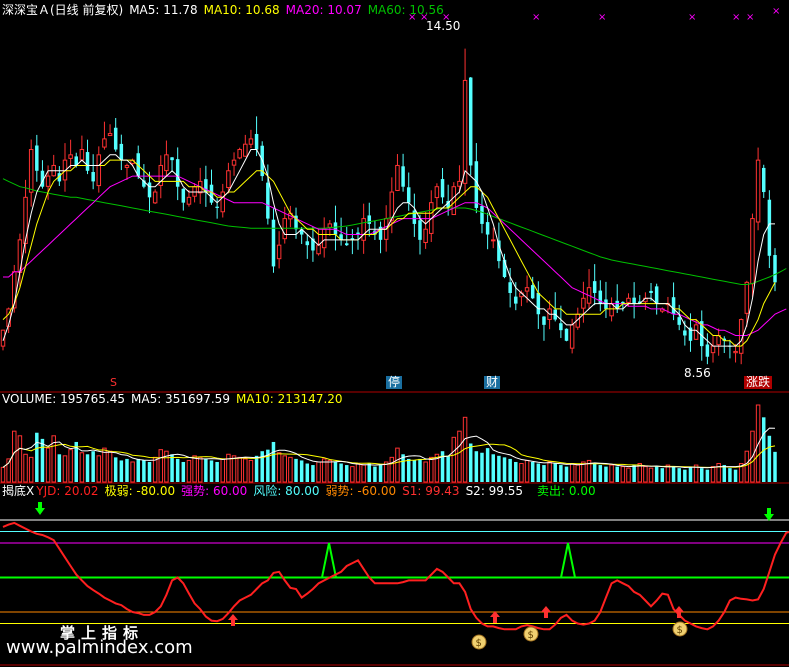  What do you see at coordinates (566, 491) in the screenshot?
I see `mc-label: 卖出: 0.00` at bounding box center [566, 491].